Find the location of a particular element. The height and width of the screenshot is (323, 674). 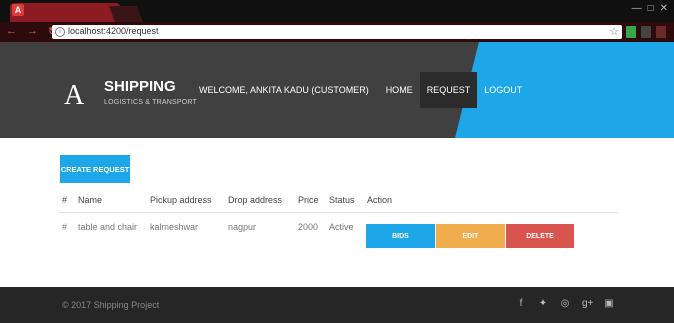

brand-tagline: LOGISTICS & TRANSPORT is located at coordinates (151, 102).